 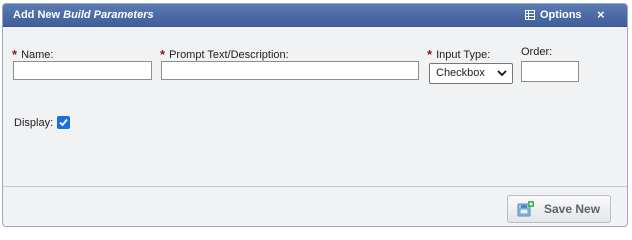 I want to click on prompt-label-text: Prompt Text/Description:, so click(x=229, y=55).